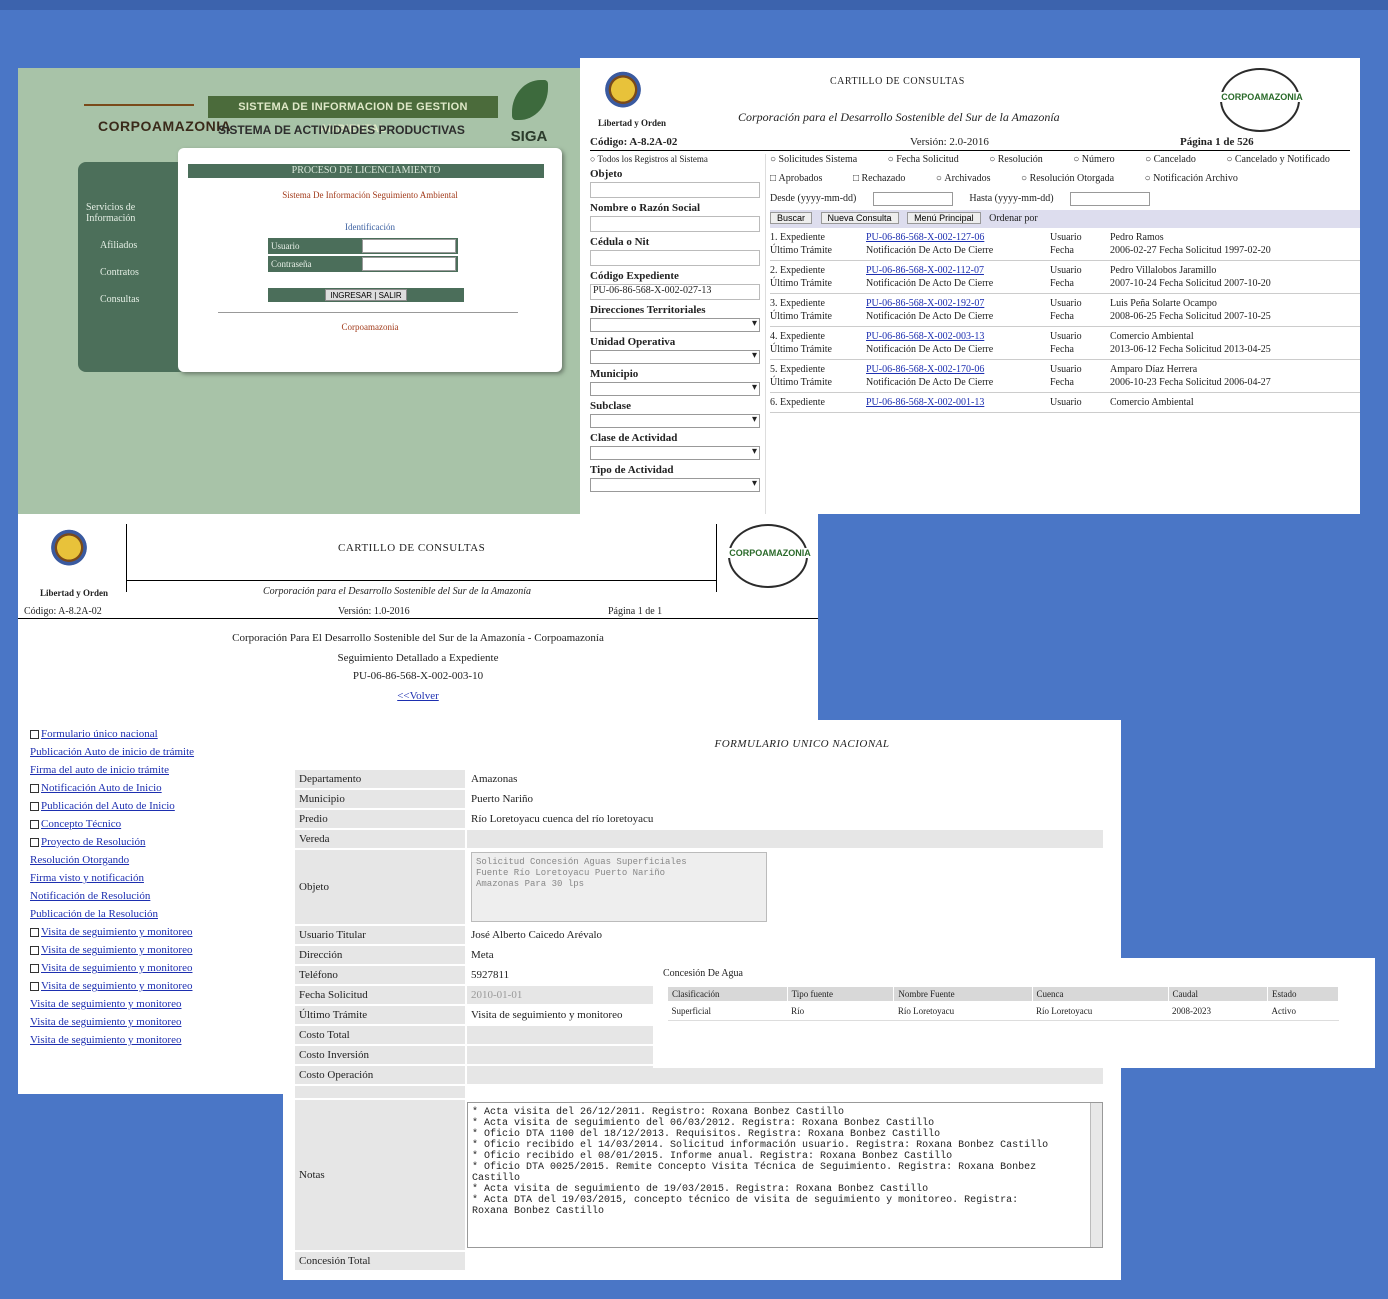 The image size is (1388, 1299). What do you see at coordinates (1023, 159) in the screenshot?
I see `radio-option: ○ Resolución` at bounding box center [1023, 159].